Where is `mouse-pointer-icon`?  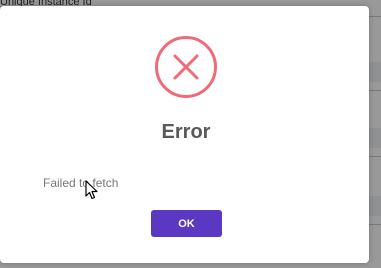 mouse-pointer-icon is located at coordinates (91, 190).